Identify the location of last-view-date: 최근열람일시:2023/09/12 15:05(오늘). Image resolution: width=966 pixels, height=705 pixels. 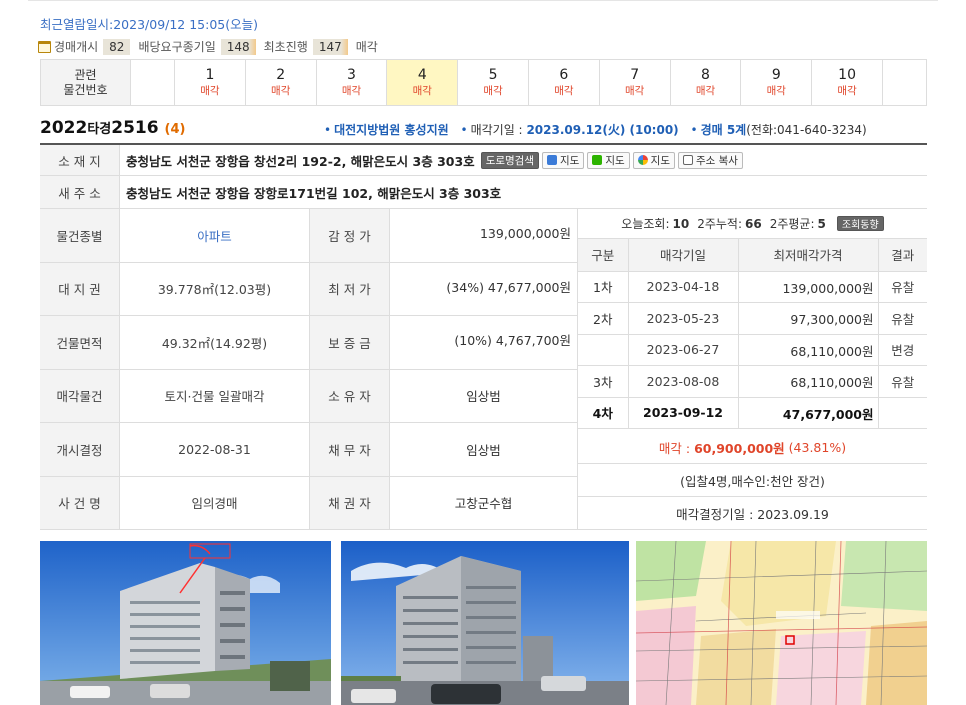
(149, 24).